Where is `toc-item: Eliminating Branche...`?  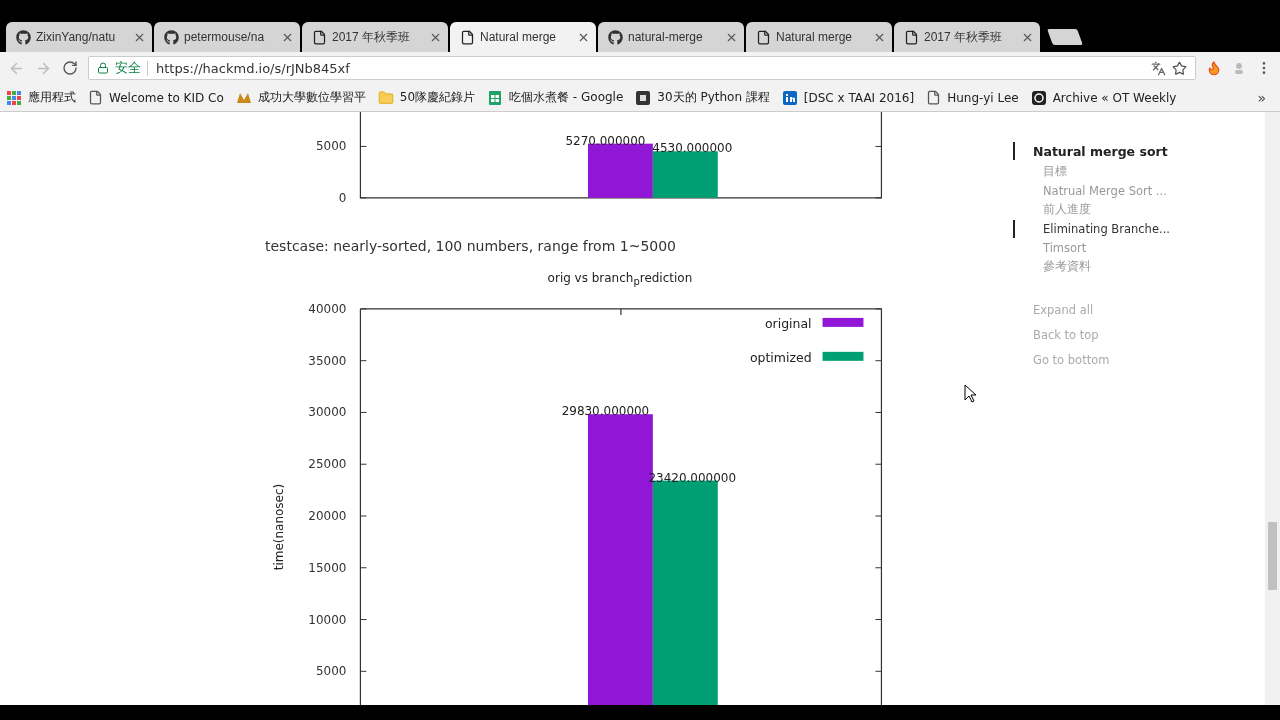 toc-item: Eliminating Branche... is located at coordinates (1106, 228).